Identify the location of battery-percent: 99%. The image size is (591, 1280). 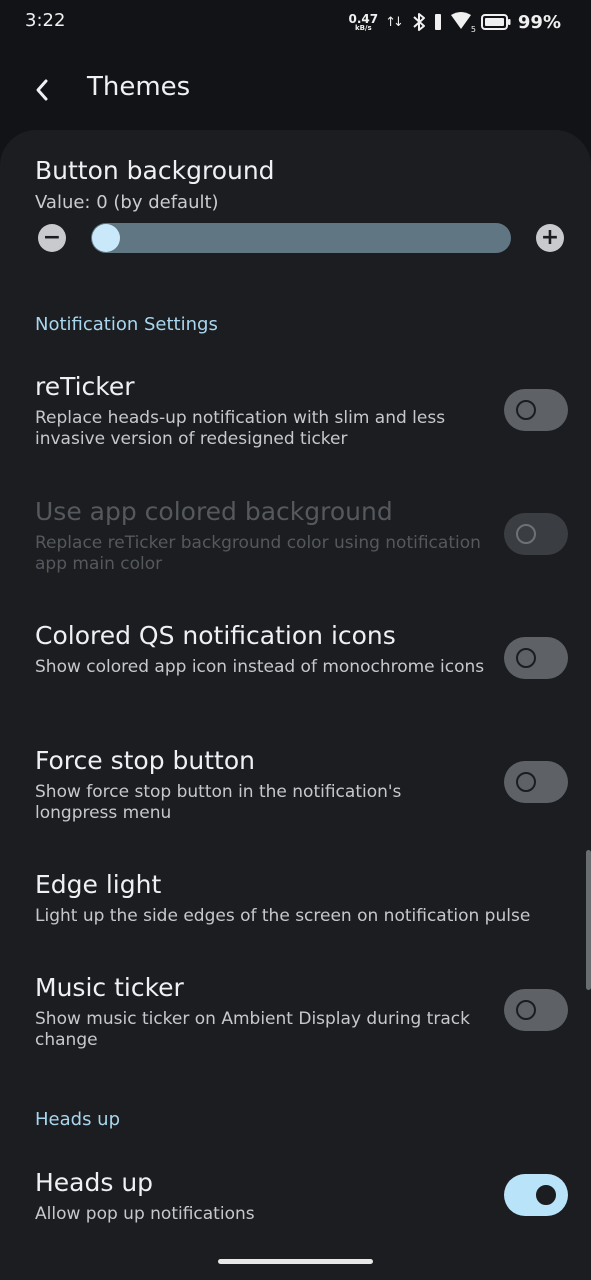
(539, 22).